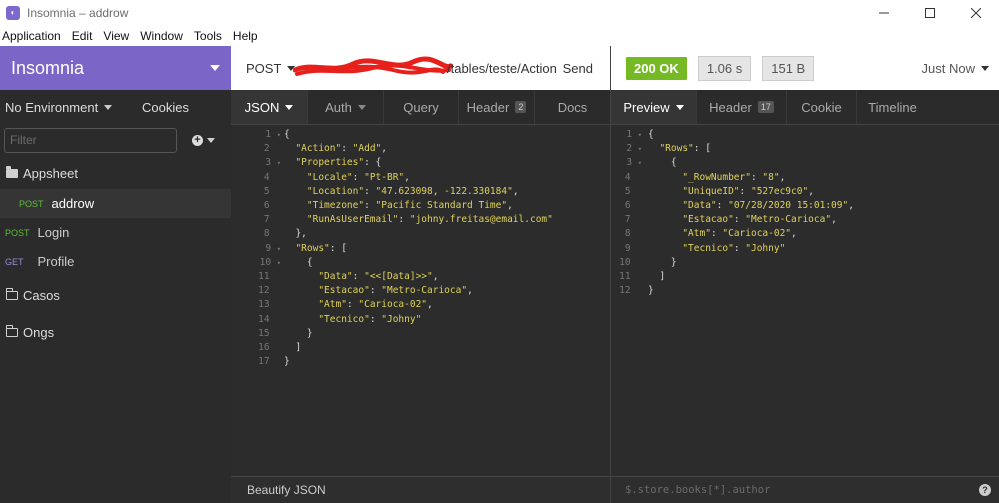 This screenshot has width=999, height=503. I want to click on folder-appsheet: Appsheet, so click(115, 173).